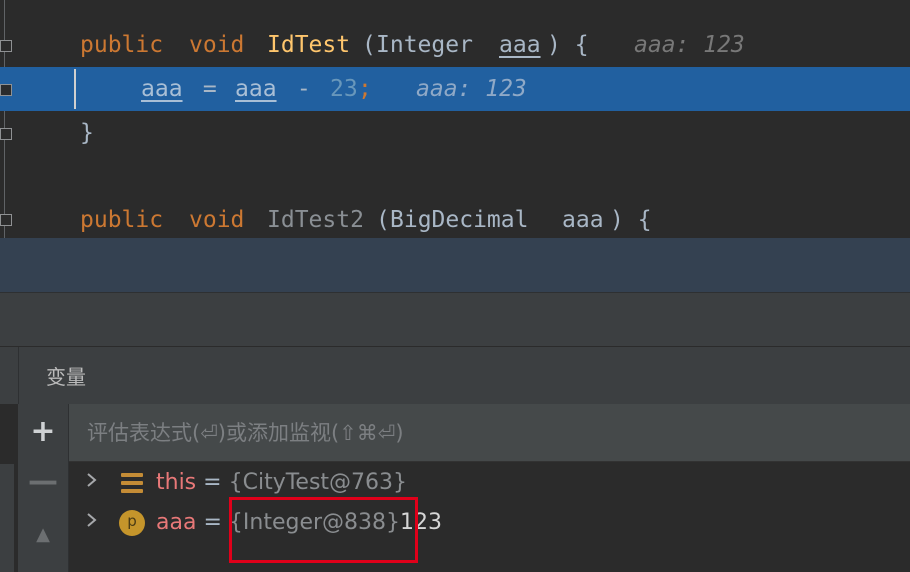 Image resolution: width=910 pixels, height=572 pixels. I want to click on assign-operator: =, so click(210, 89).